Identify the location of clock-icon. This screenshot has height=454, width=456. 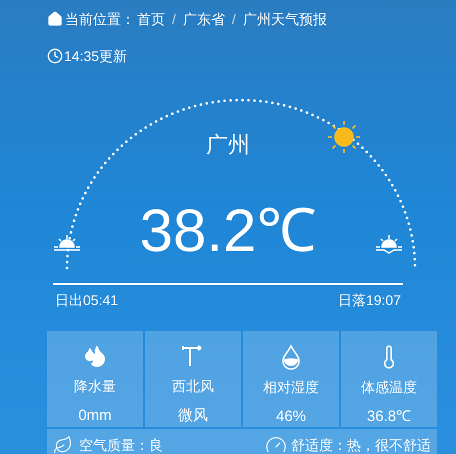
(55, 56).